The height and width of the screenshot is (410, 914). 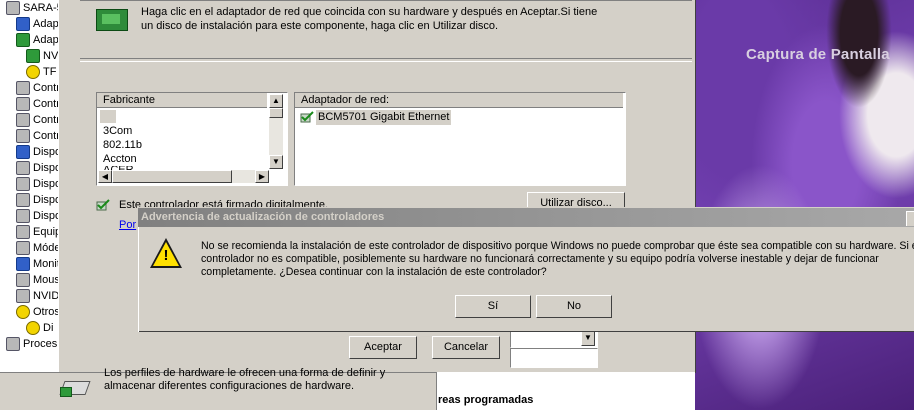 What do you see at coordinates (42, 56) in the screenshot?
I see `tree-item: NV` at bounding box center [42, 56].